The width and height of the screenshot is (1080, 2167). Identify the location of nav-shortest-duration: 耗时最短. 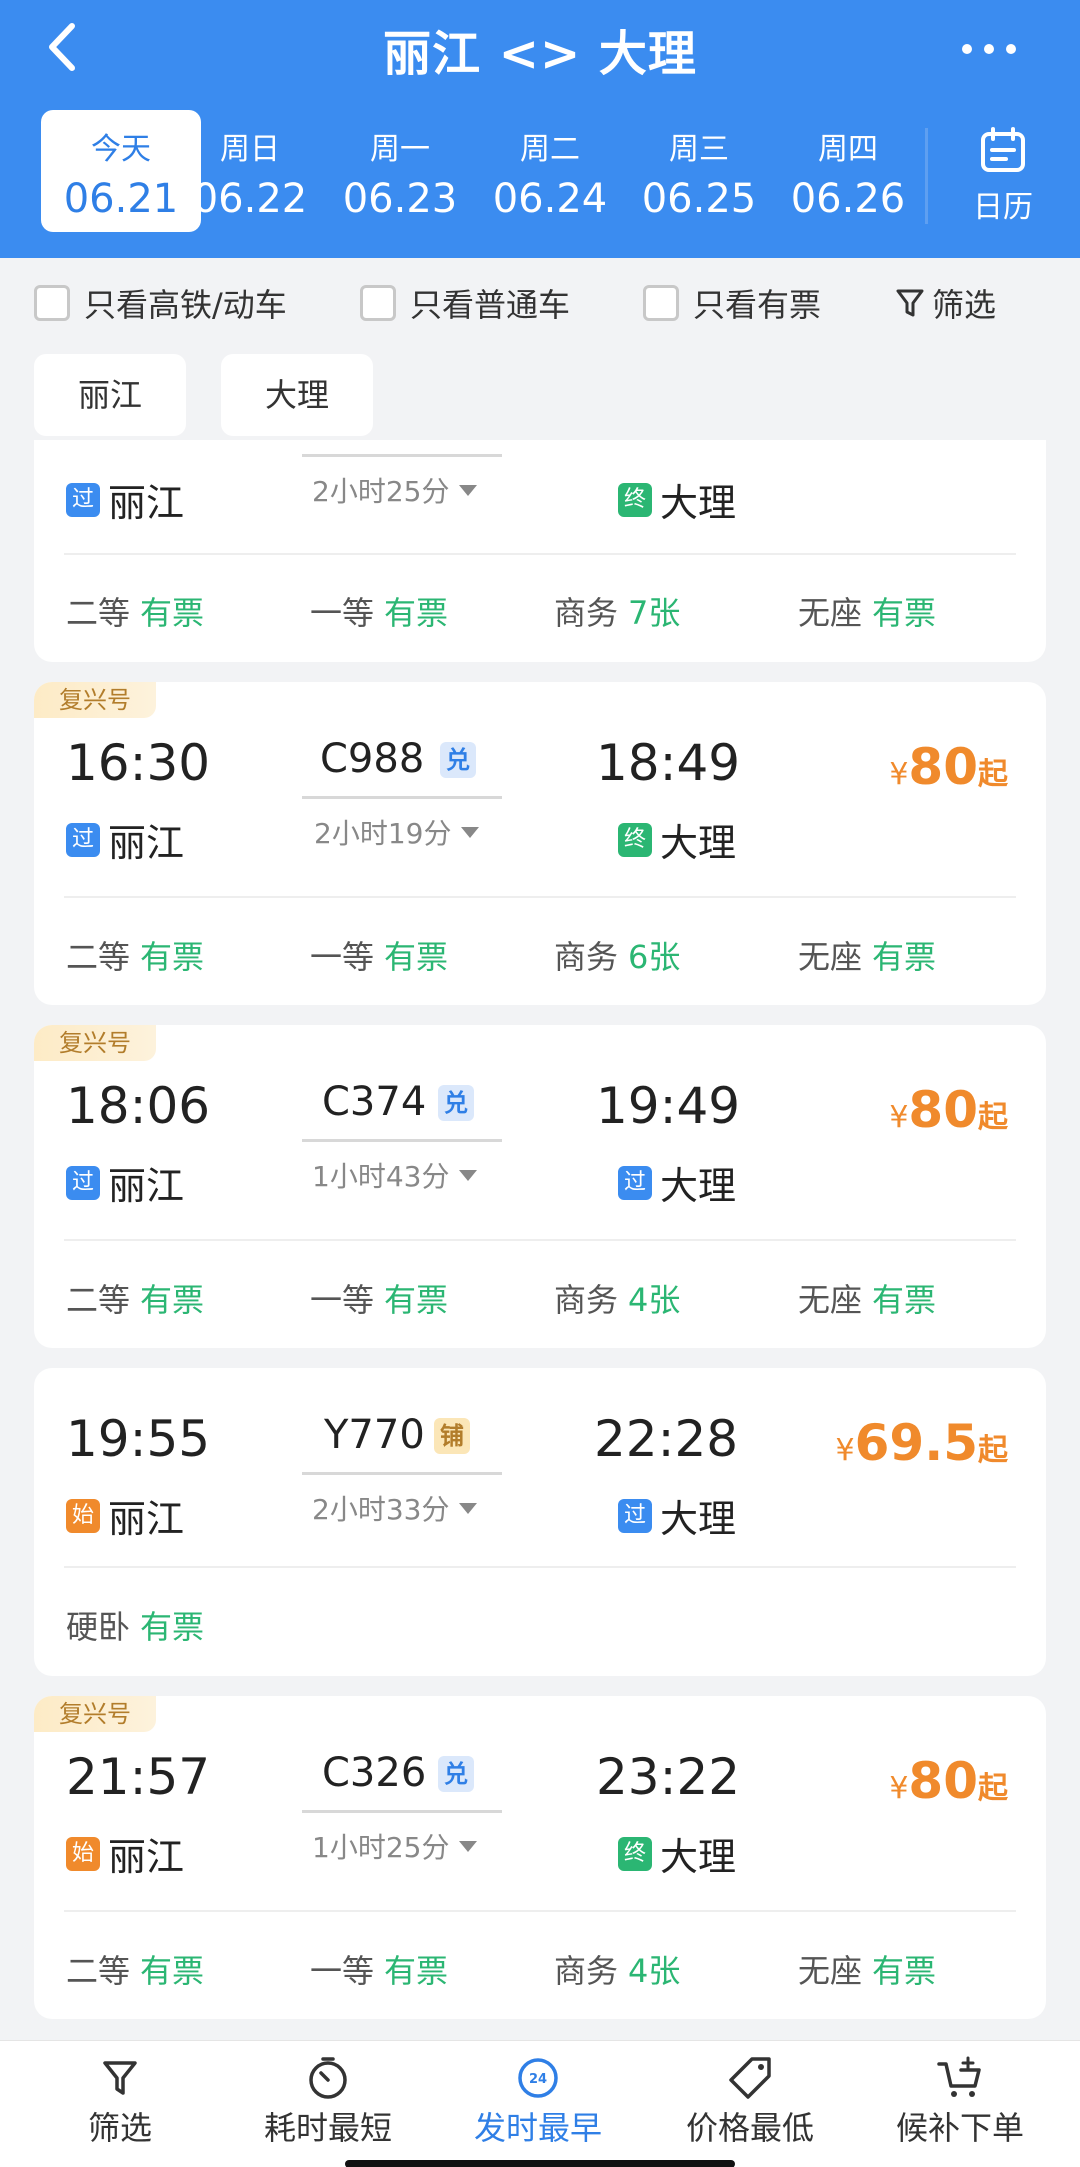
(328, 2101).